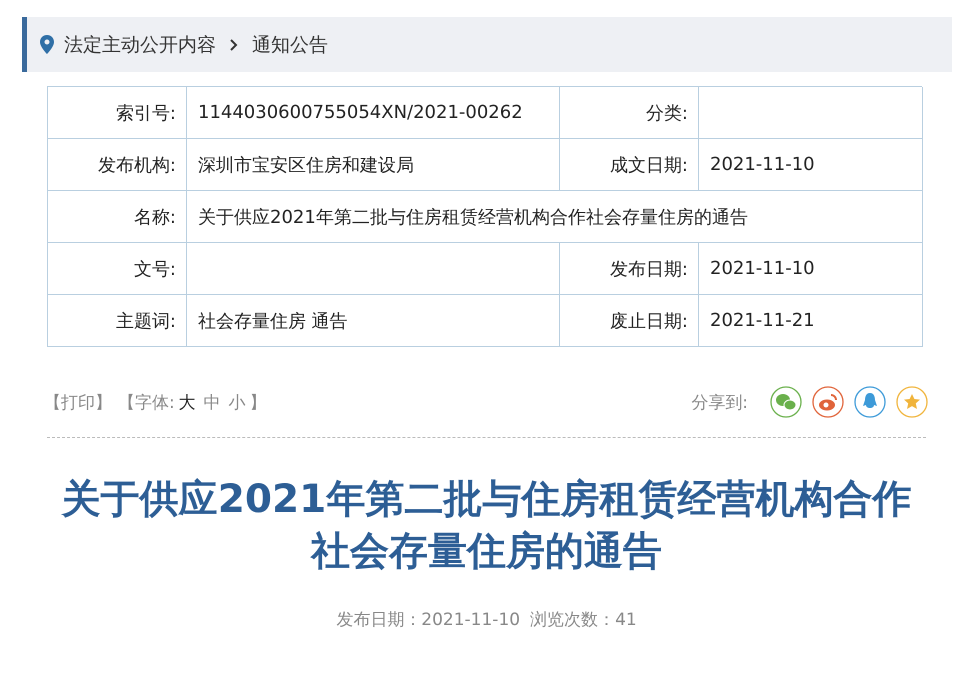 The image size is (968, 682). Describe the element at coordinates (258, 403) in the screenshot. I see `bracket-mark: 】` at that location.